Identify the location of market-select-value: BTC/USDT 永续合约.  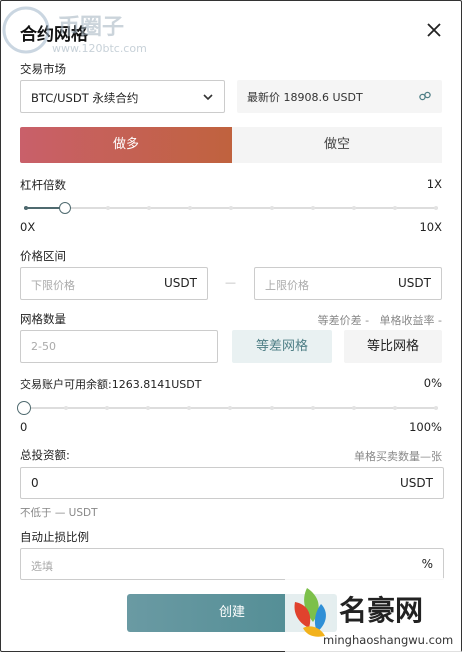
(85, 98).